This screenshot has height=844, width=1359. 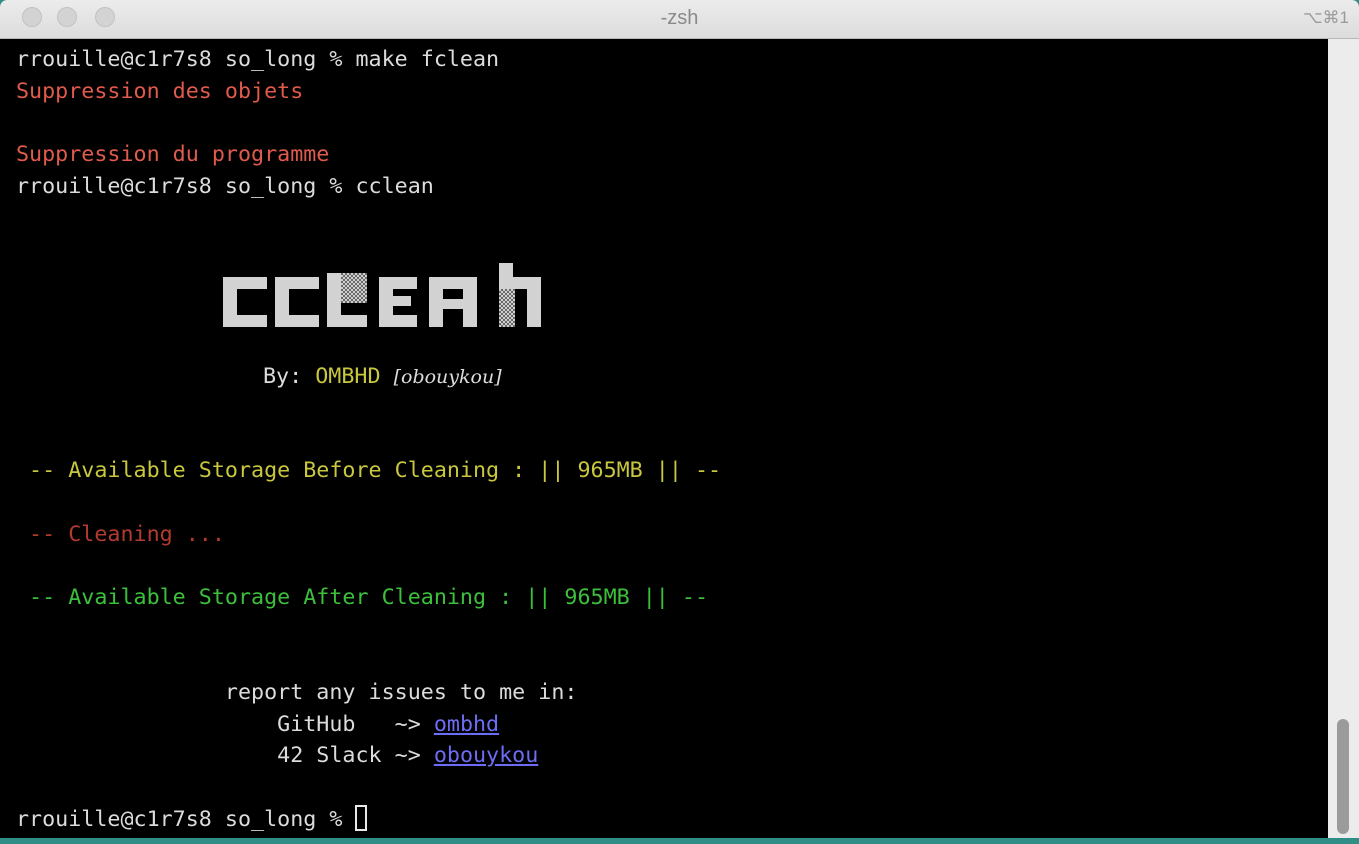 I want to click on report-line: report any issues to me in:, so click(x=297, y=692).